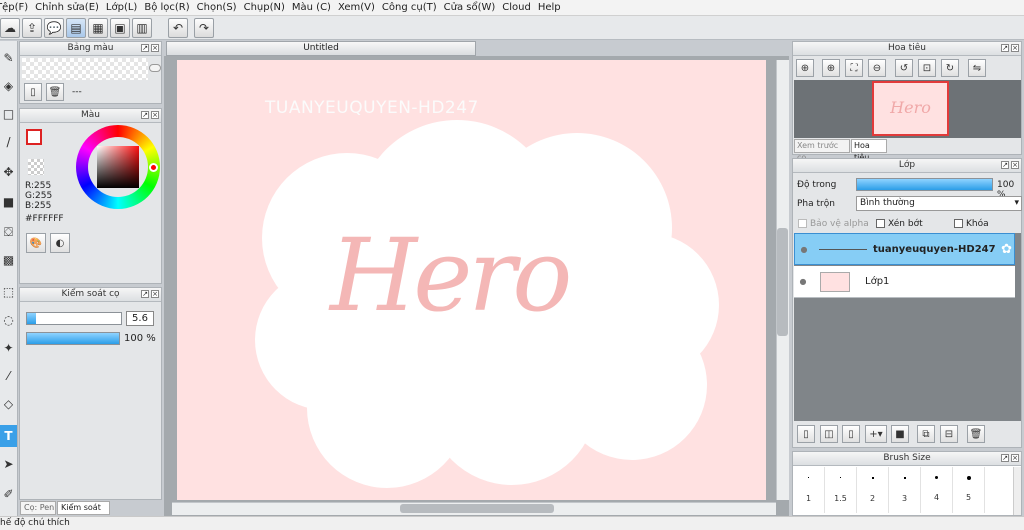 The width and height of the screenshot is (1024, 530). What do you see at coordinates (939, 203) in the screenshot?
I see `blend-mode-select: Bình thường ▾` at bounding box center [939, 203].